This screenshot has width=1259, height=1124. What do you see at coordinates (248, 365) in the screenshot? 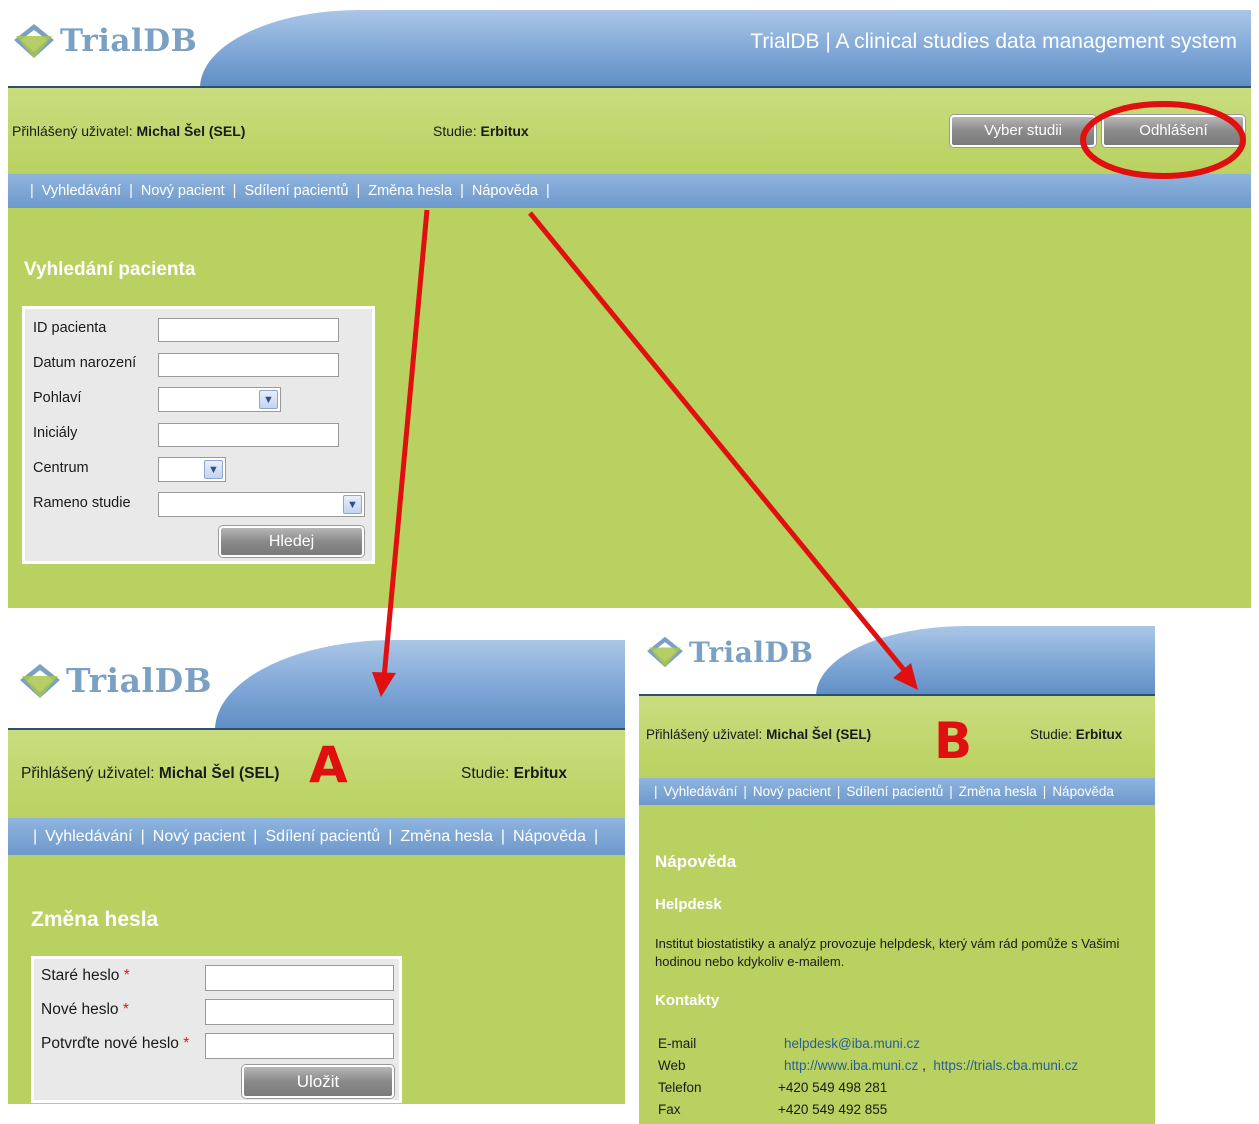
I see `birth-date-input` at bounding box center [248, 365].